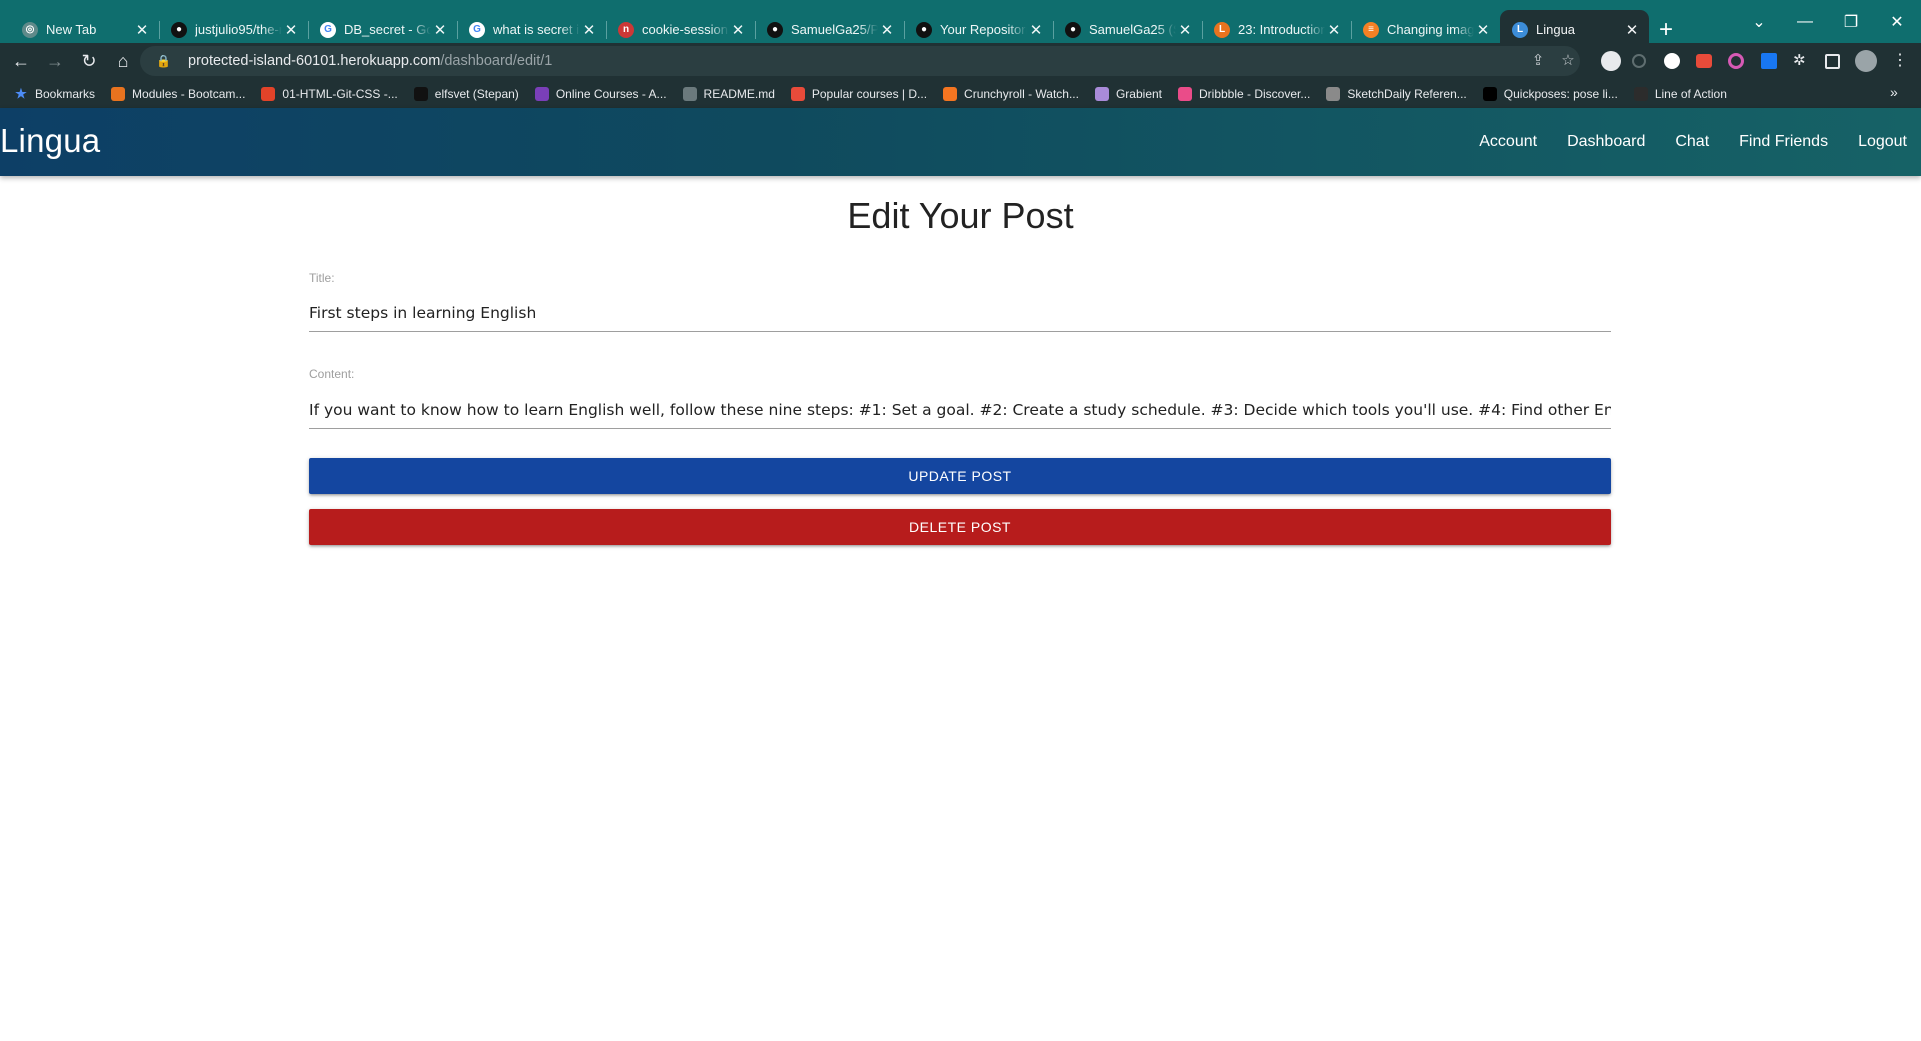 Image resolution: width=1921 pixels, height=1041 pixels. I want to click on tab-title: justjulio95/the-r, so click(238, 29).